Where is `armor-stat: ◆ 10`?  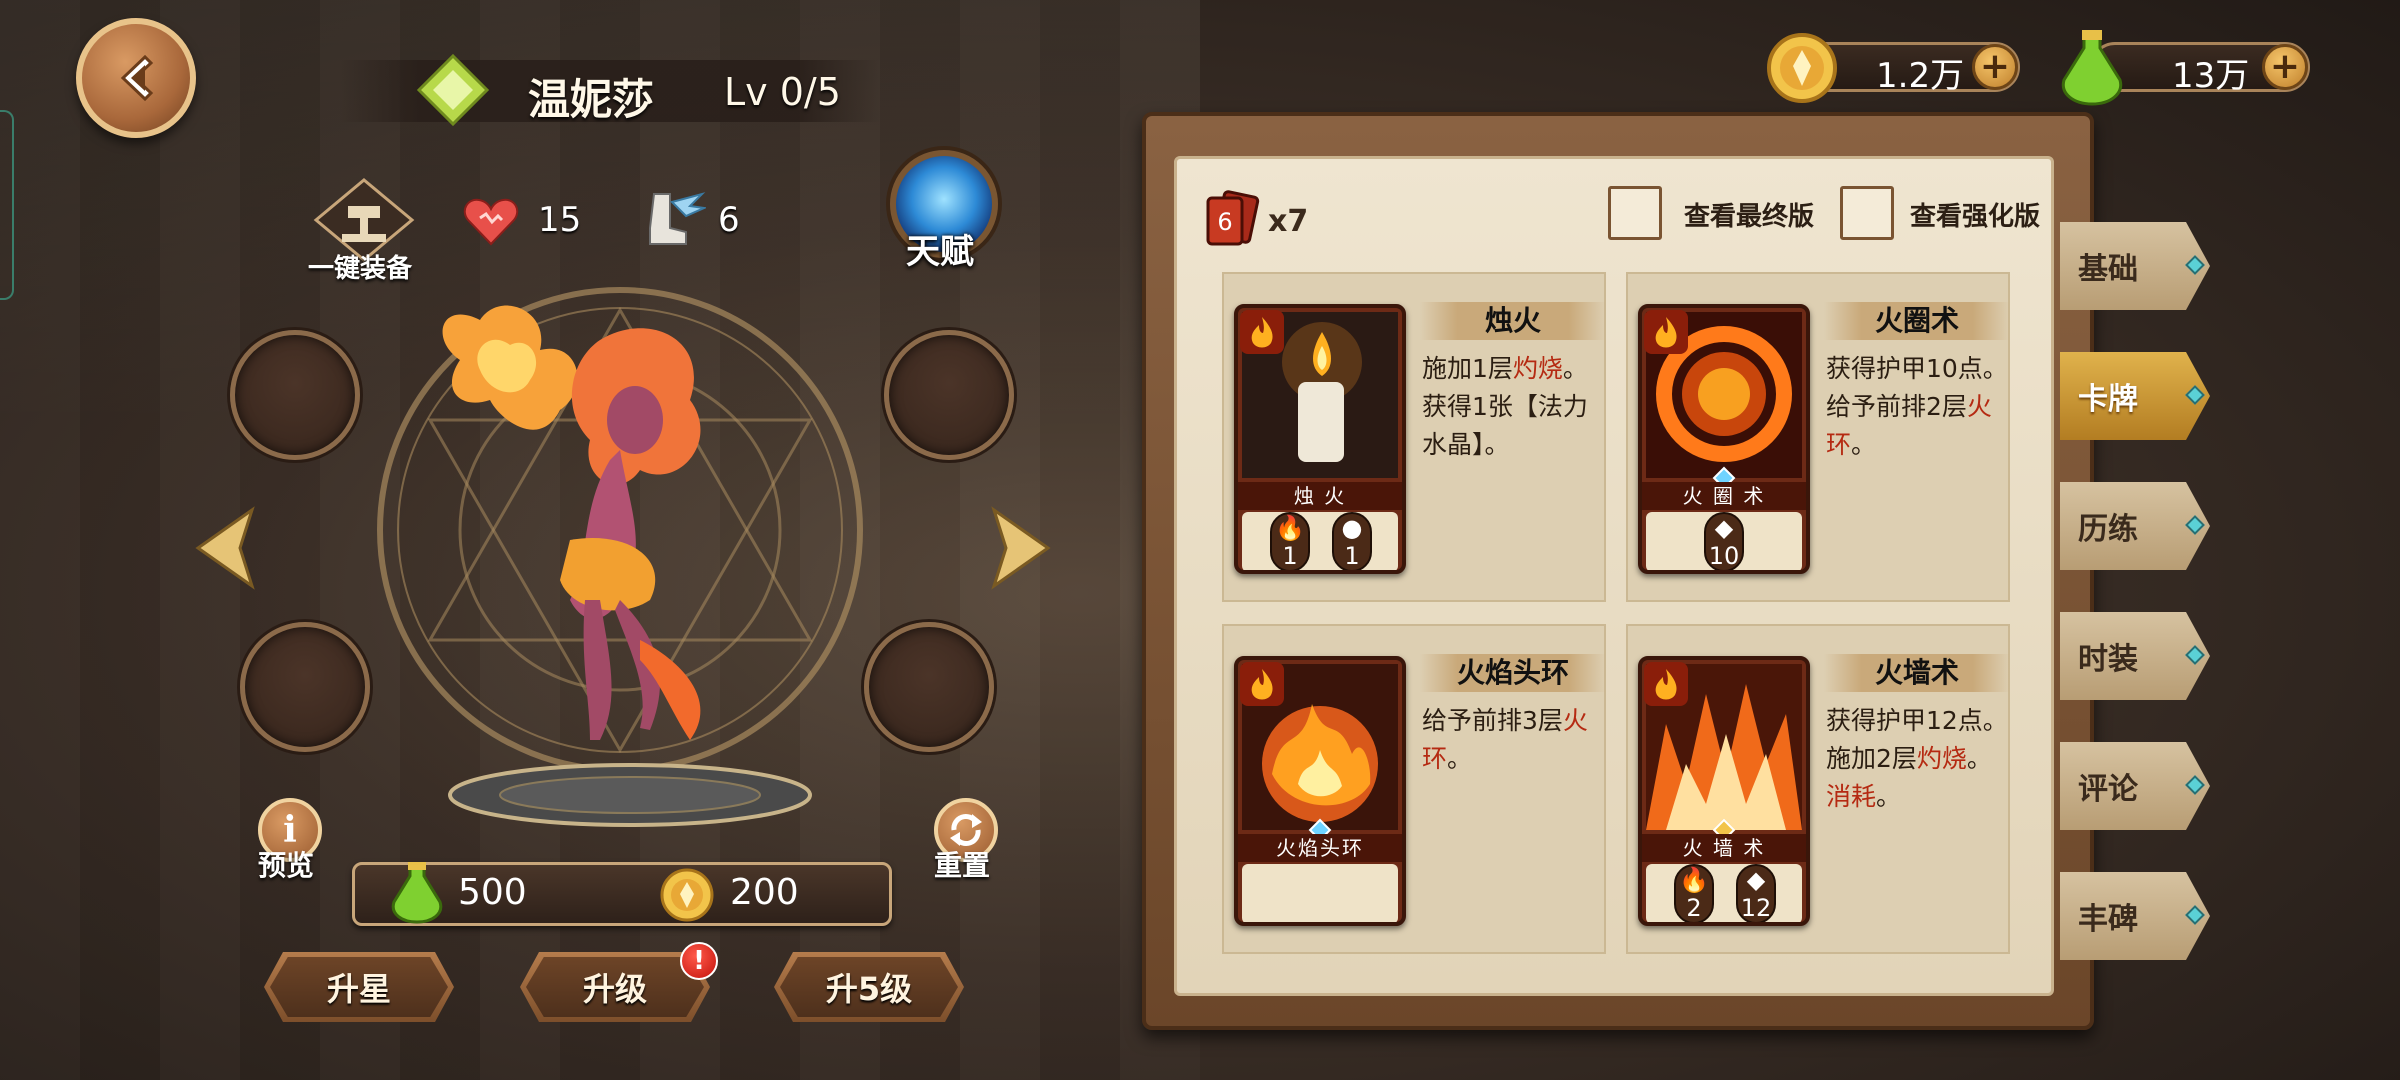 armor-stat: ◆ 10 is located at coordinates (1724, 541).